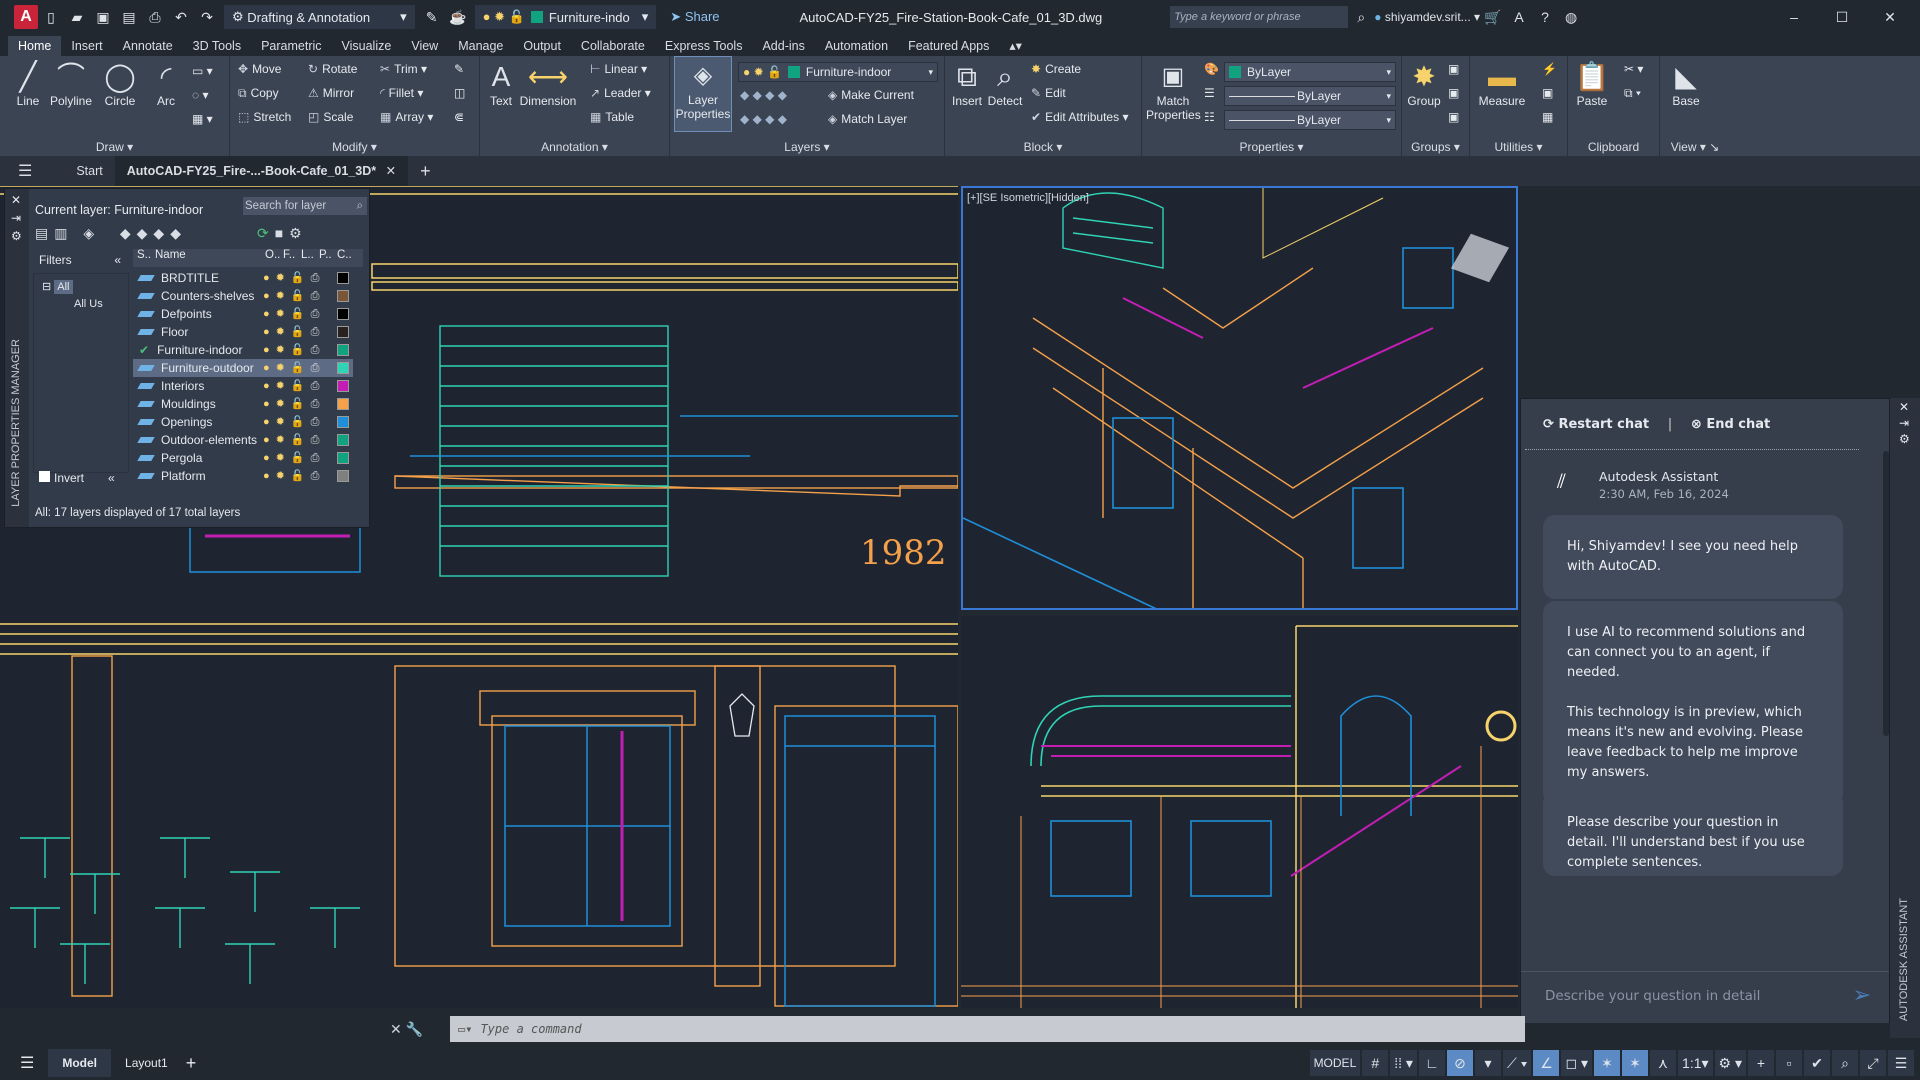  I want to click on calculator-icon: ▦, so click(1547, 117).